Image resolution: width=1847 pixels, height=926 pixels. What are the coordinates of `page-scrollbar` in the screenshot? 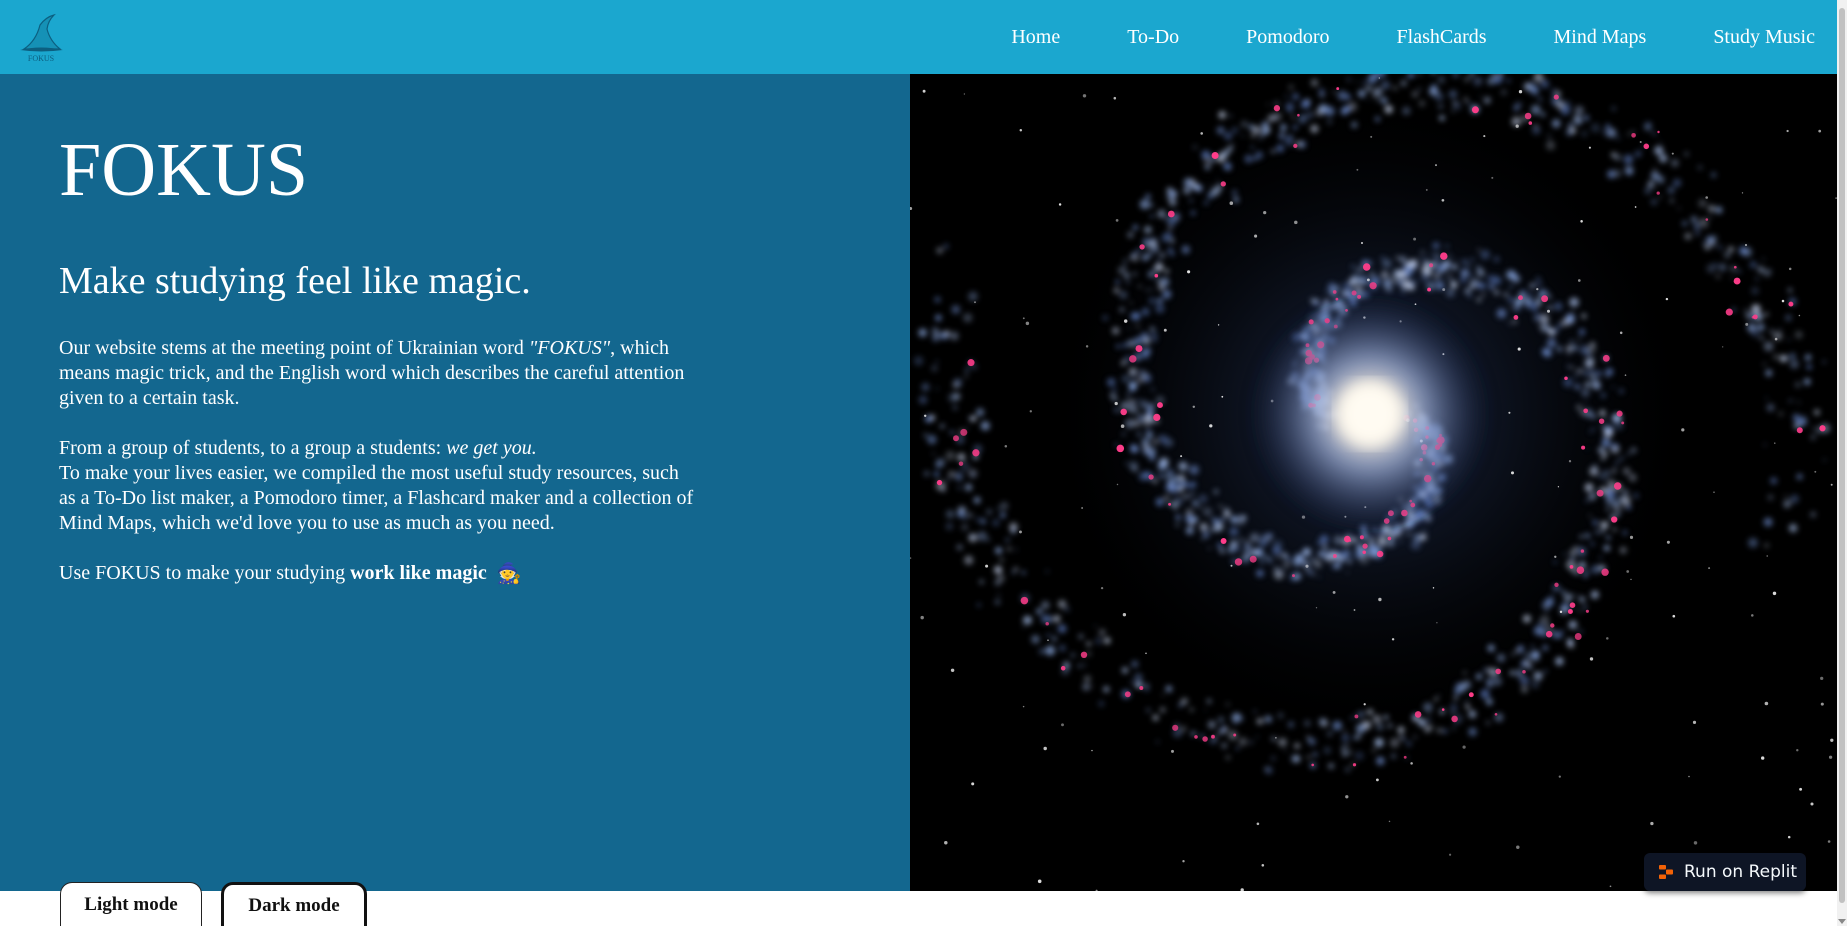 It's located at (1842, 463).